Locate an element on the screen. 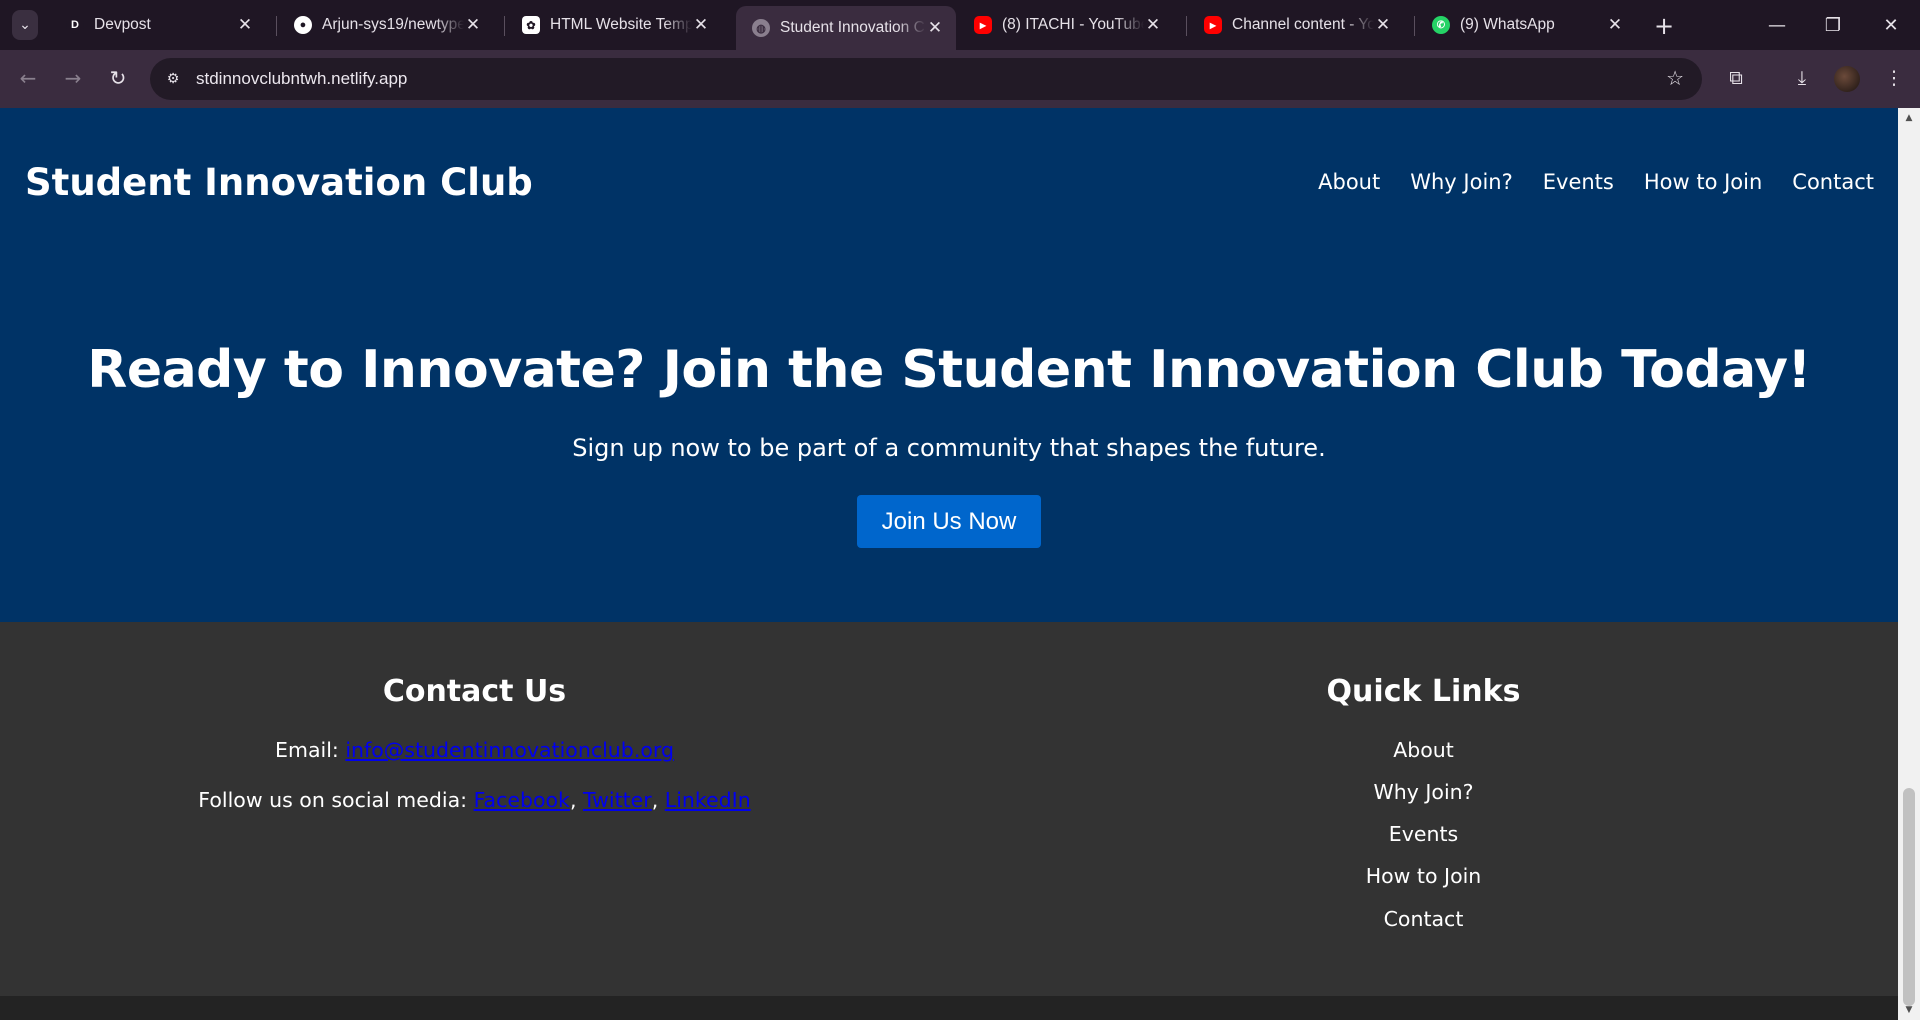 Image resolution: width=1920 pixels, height=1020 pixels. url-text: stdinnovclubntwh.netlify.app is located at coordinates (301, 79).